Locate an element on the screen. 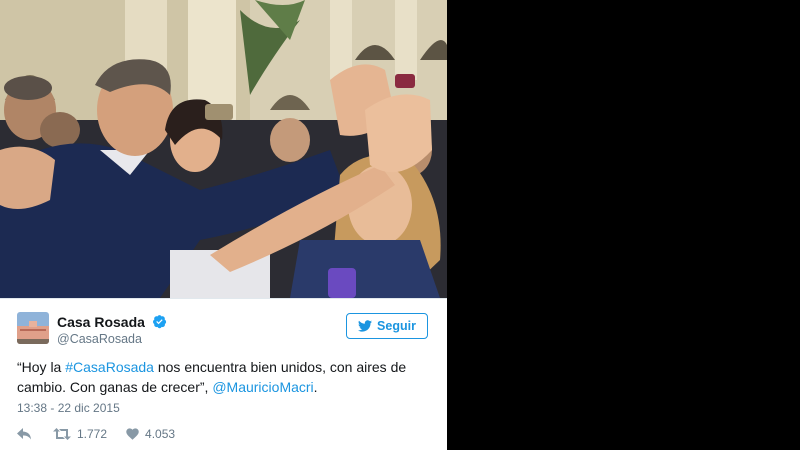 This screenshot has width=800, height=450. retweet-button: 1.772 is located at coordinates (80, 434).